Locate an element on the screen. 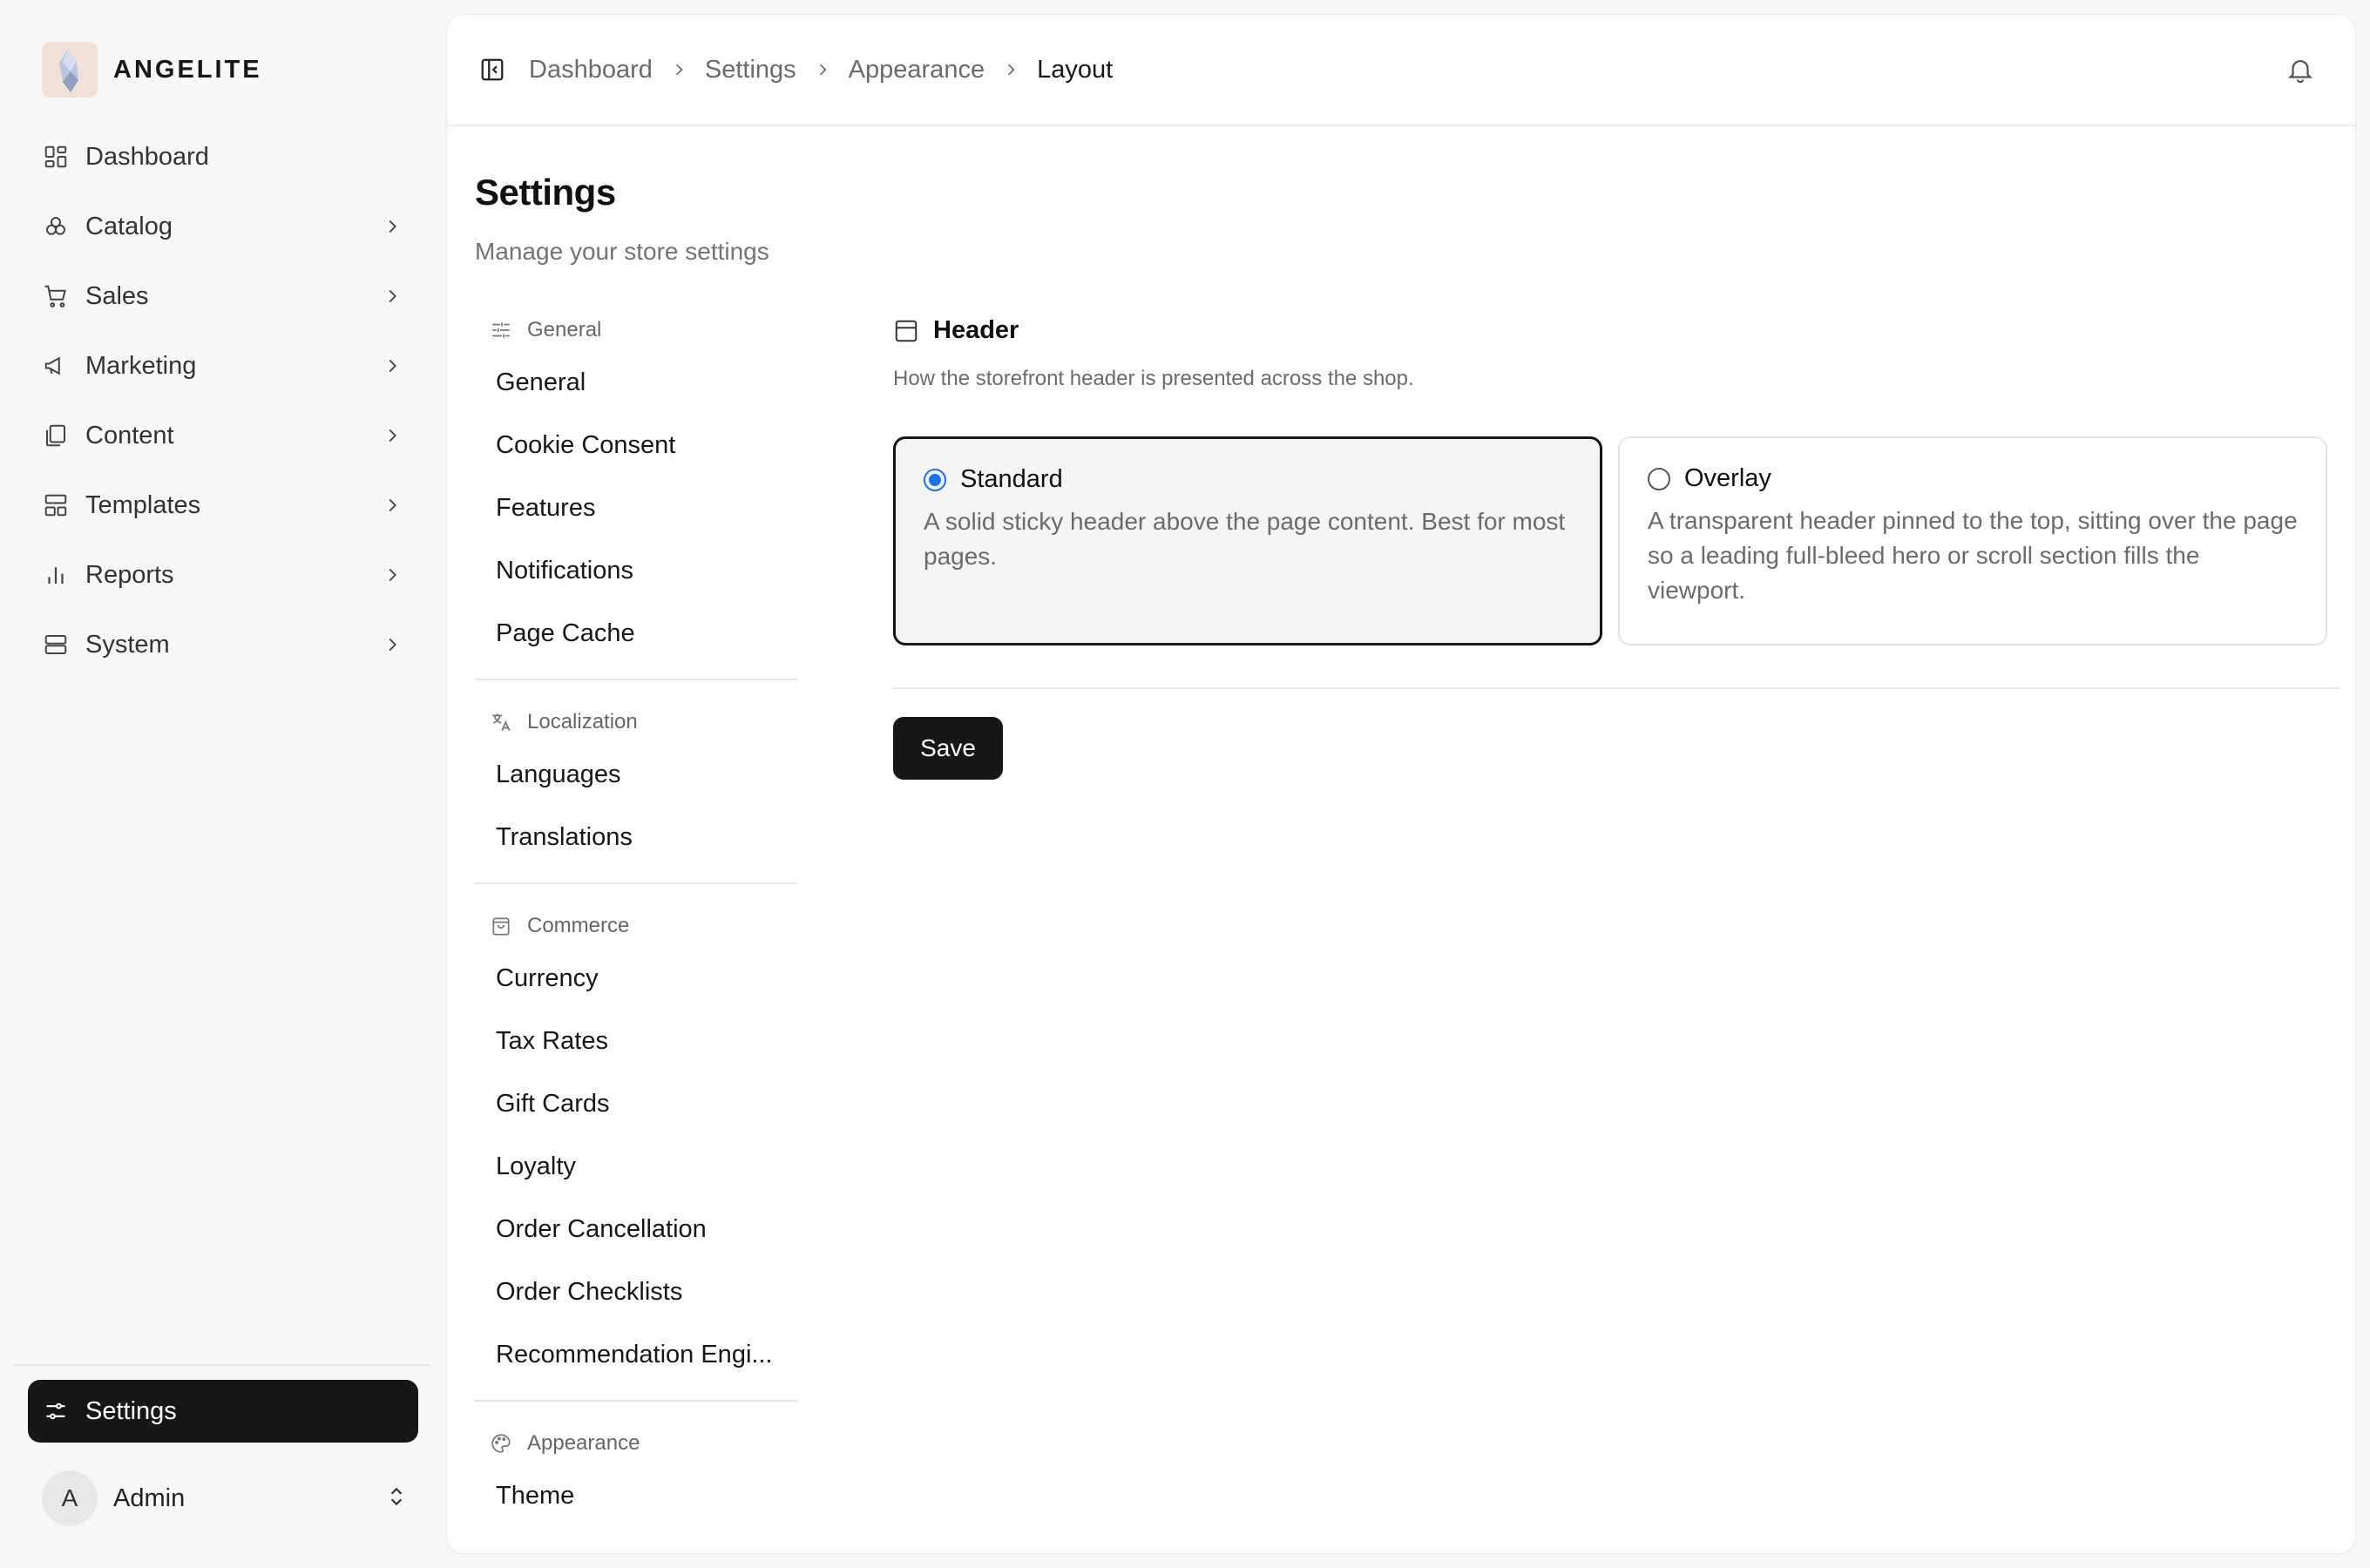 This screenshot has height=1568, width=2370. subnav-item-languages: Languages is located at coordinates (636, 775).